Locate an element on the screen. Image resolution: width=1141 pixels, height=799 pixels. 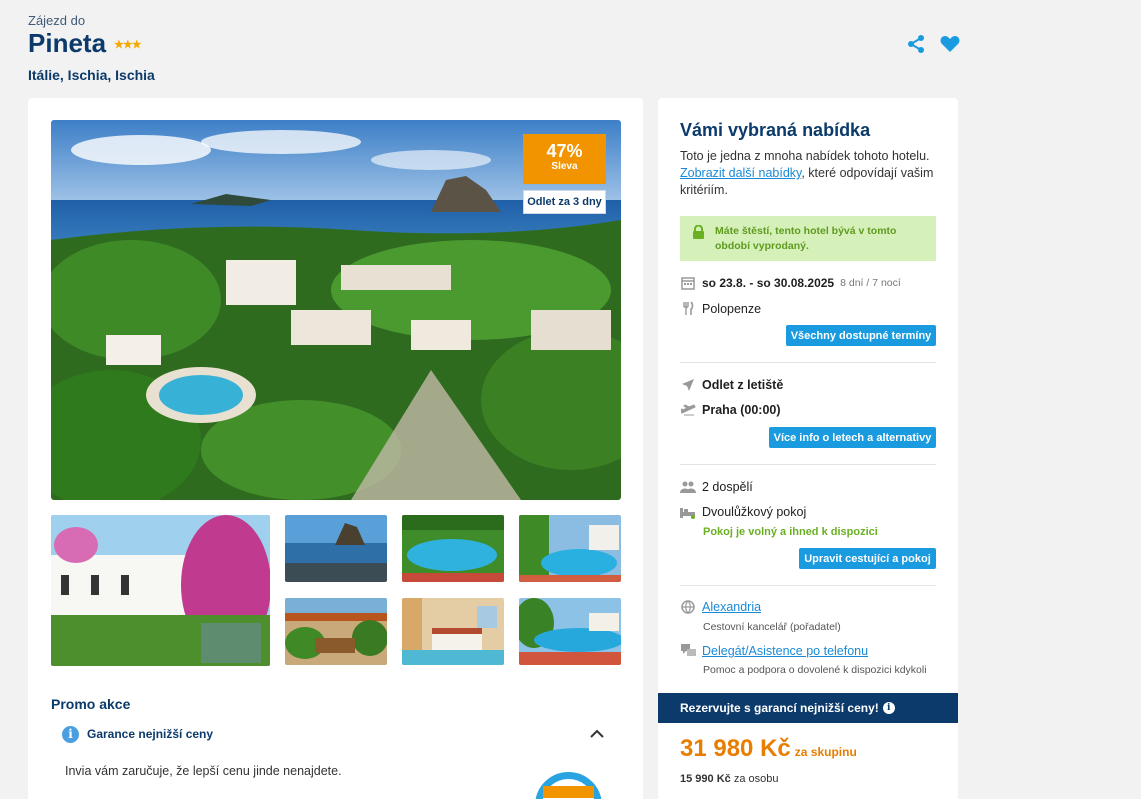
discount-percent: 47% is located at coordinates (564, 151).